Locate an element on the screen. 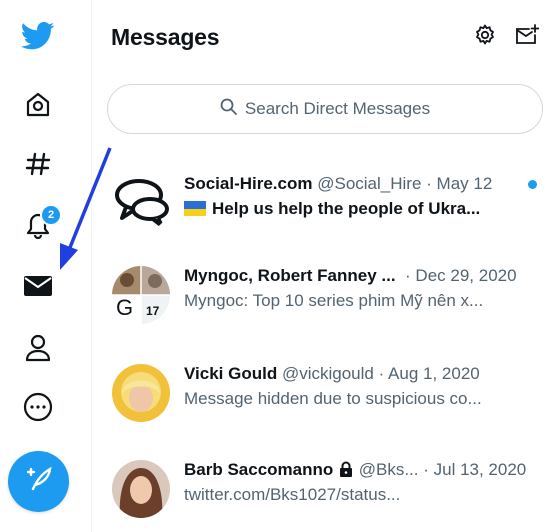 Image resolution: width=551 pixels, height=532 pixels. new-message-button is located at coordinates (527, 37).